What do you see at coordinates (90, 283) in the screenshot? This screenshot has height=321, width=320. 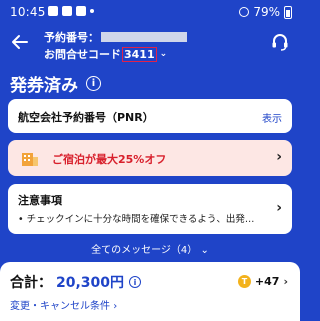 I see `total-amount: 20,300円` at bounding box center [90, 283].